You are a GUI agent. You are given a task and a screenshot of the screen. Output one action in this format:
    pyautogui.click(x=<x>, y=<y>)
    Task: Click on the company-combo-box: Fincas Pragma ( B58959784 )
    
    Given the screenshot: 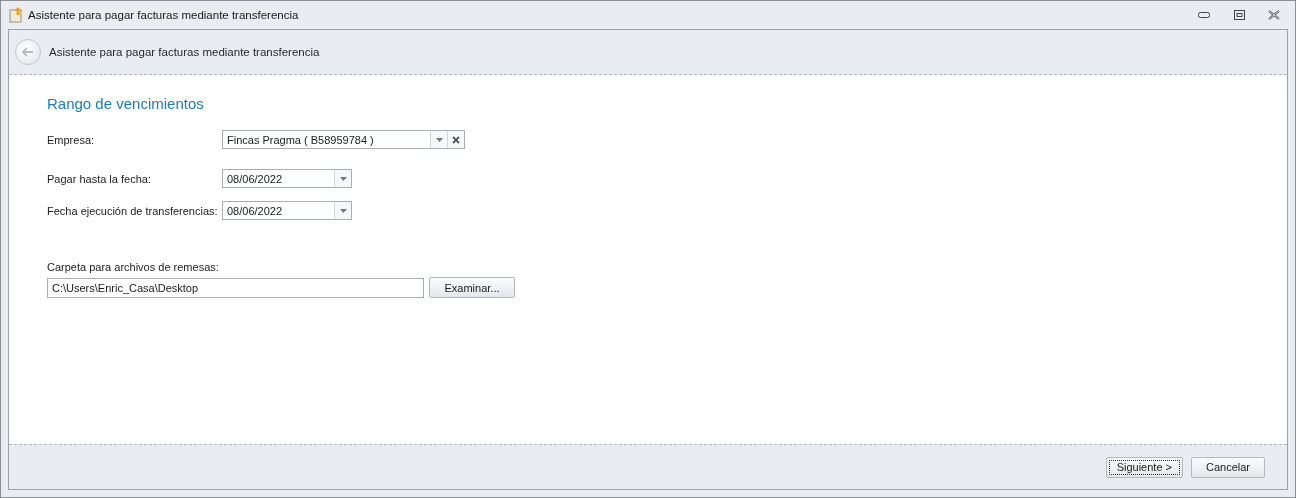 What is the action you would take?
    pyautogui.click(x=343, y=139)
    